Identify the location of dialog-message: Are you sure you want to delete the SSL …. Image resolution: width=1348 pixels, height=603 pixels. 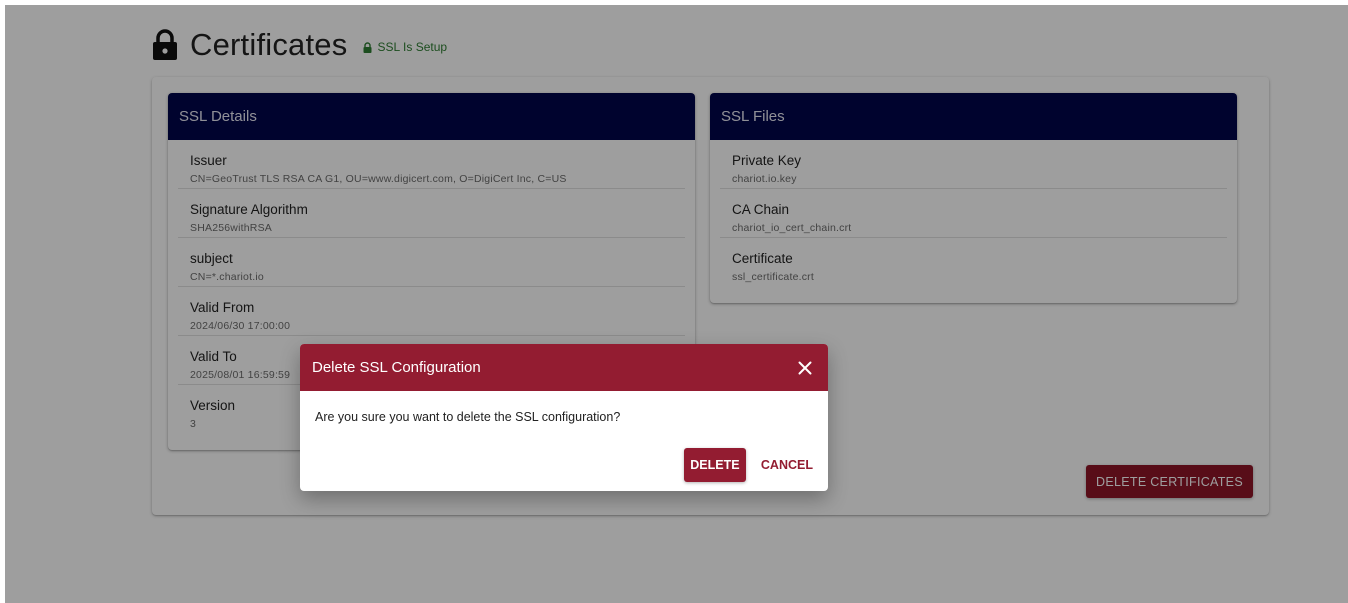
(468, 417).